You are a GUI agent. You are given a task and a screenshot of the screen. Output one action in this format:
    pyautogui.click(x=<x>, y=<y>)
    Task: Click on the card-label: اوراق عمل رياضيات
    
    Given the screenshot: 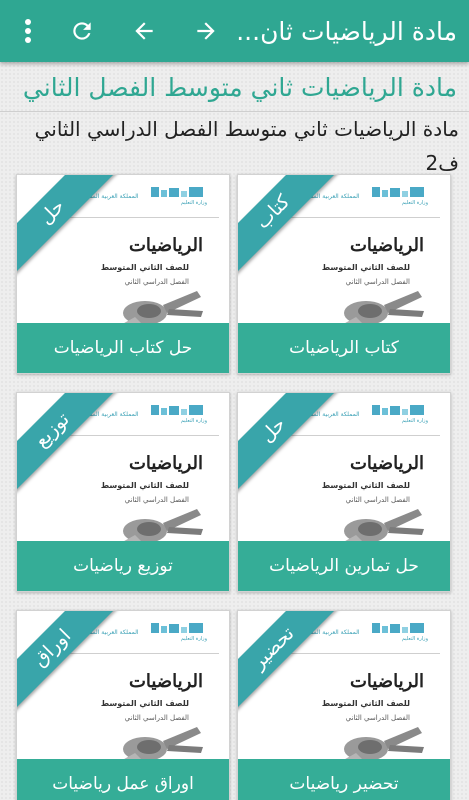 What is the action you would take?
    pyautogui.click(x=123, y=779)
    